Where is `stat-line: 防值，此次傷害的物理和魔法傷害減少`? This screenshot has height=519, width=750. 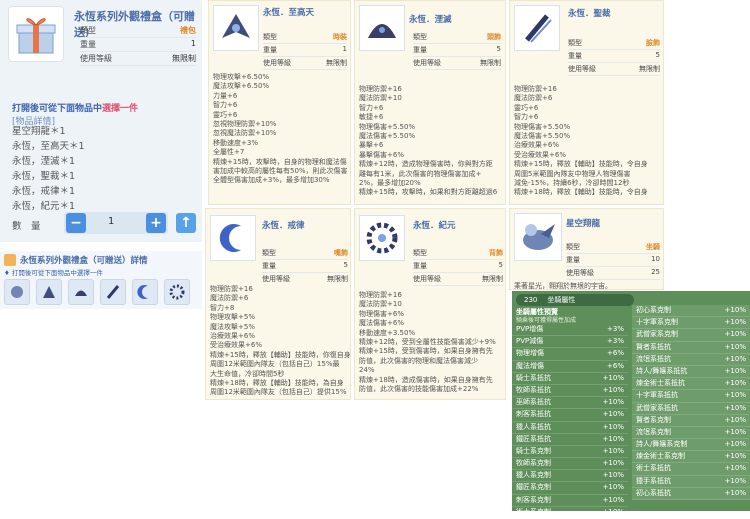 stat-line: 防值，此次傷害的物理和魔法傷害減少 is located at coordinates (418, 360).